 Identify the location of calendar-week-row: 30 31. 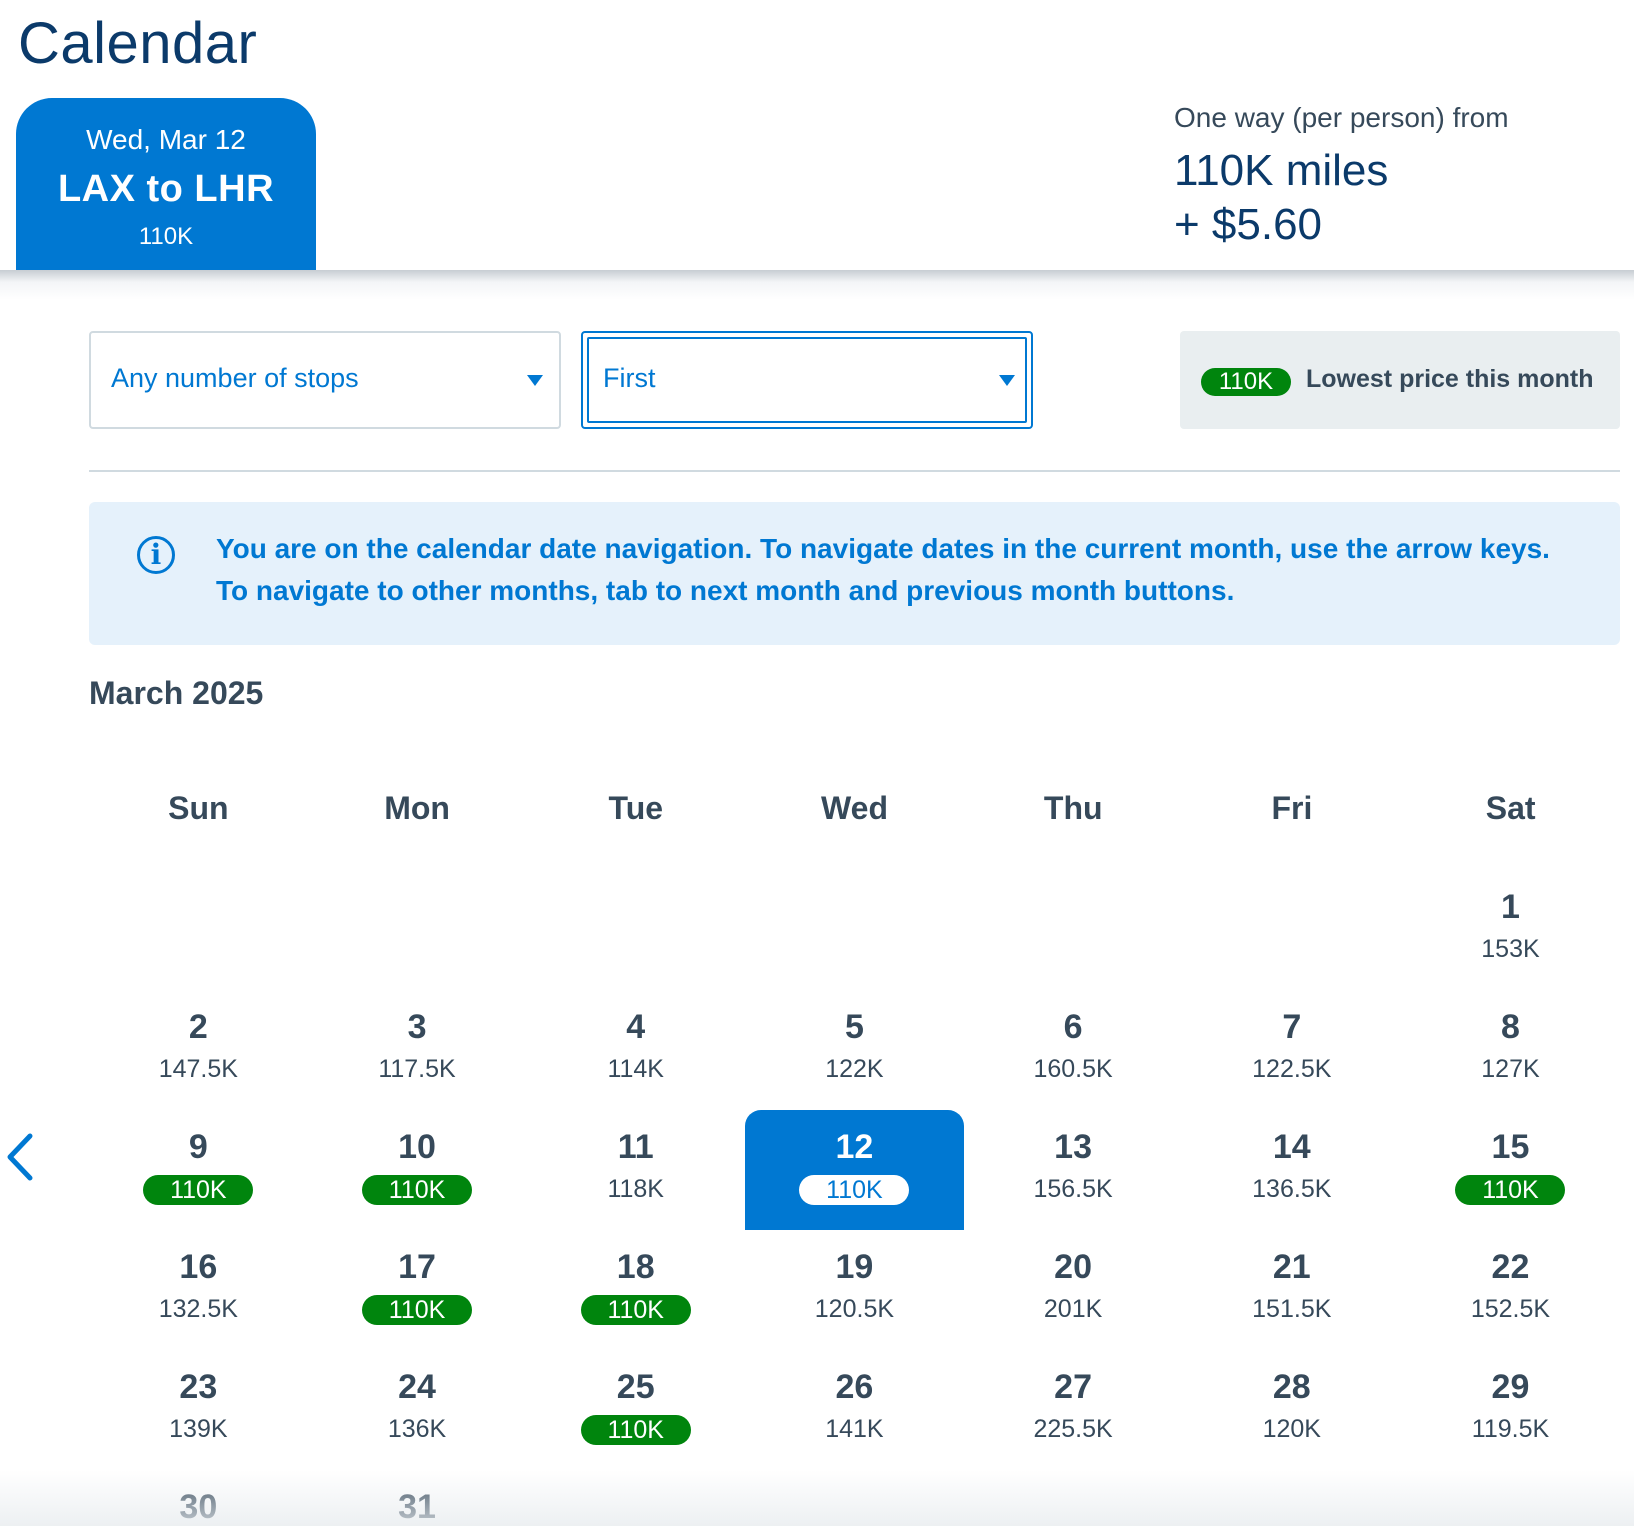
(854, 1498).